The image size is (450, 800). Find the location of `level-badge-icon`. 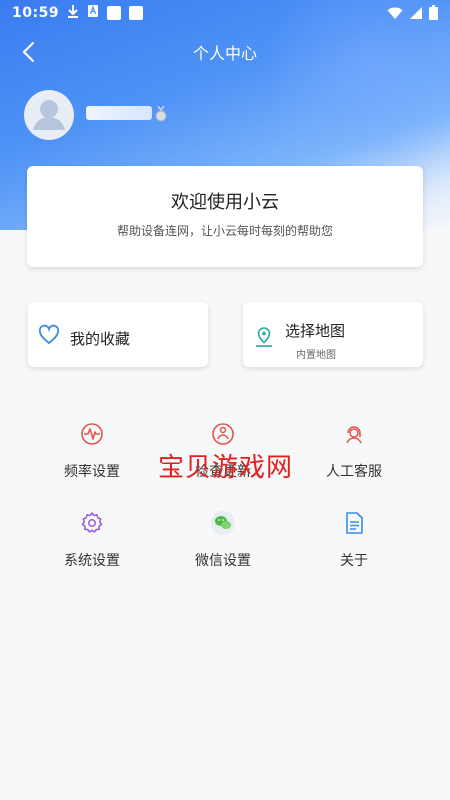

level-badge-icon is located at coordinates (161, 113).